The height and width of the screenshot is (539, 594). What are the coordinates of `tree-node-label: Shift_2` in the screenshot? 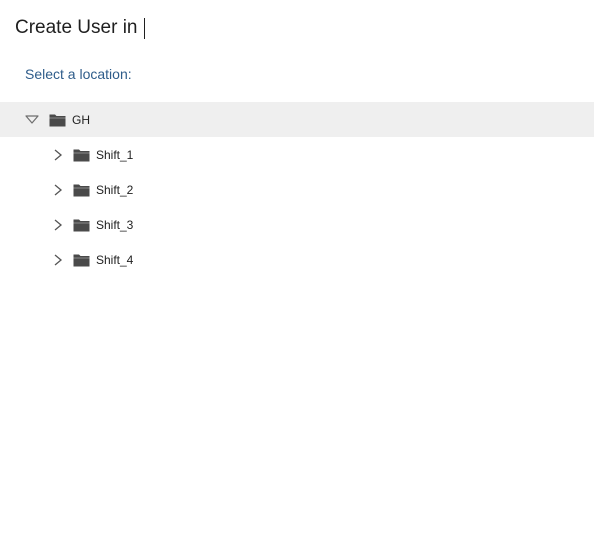 It's located at (115, 190).